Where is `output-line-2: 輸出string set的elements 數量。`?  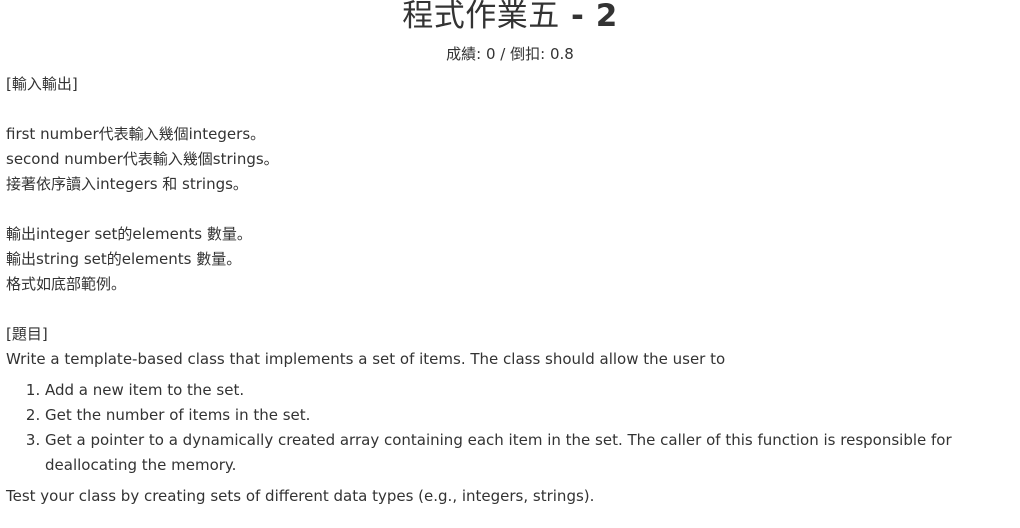 output-line-2: 輸出string set的elements 數量。 is located at coordinates (124, 259).